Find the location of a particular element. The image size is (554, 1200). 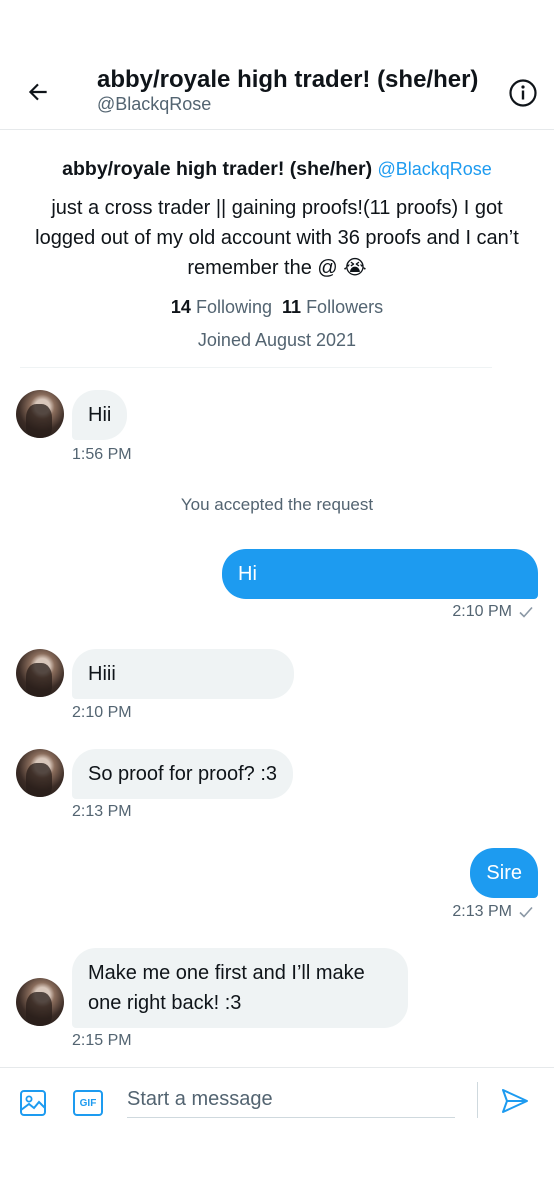

followers-stat: 11 Followers is located at coordinates (332, 307).